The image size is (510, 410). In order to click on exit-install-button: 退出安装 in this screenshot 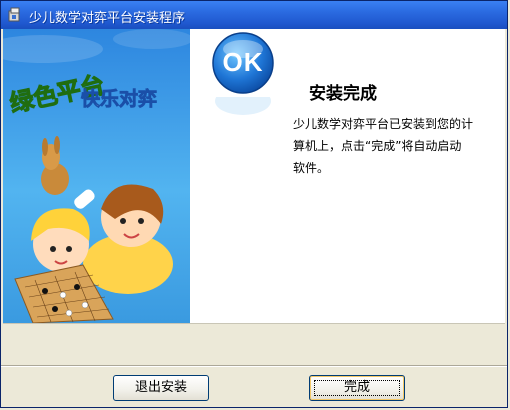, I will do `click(161, 388)`.